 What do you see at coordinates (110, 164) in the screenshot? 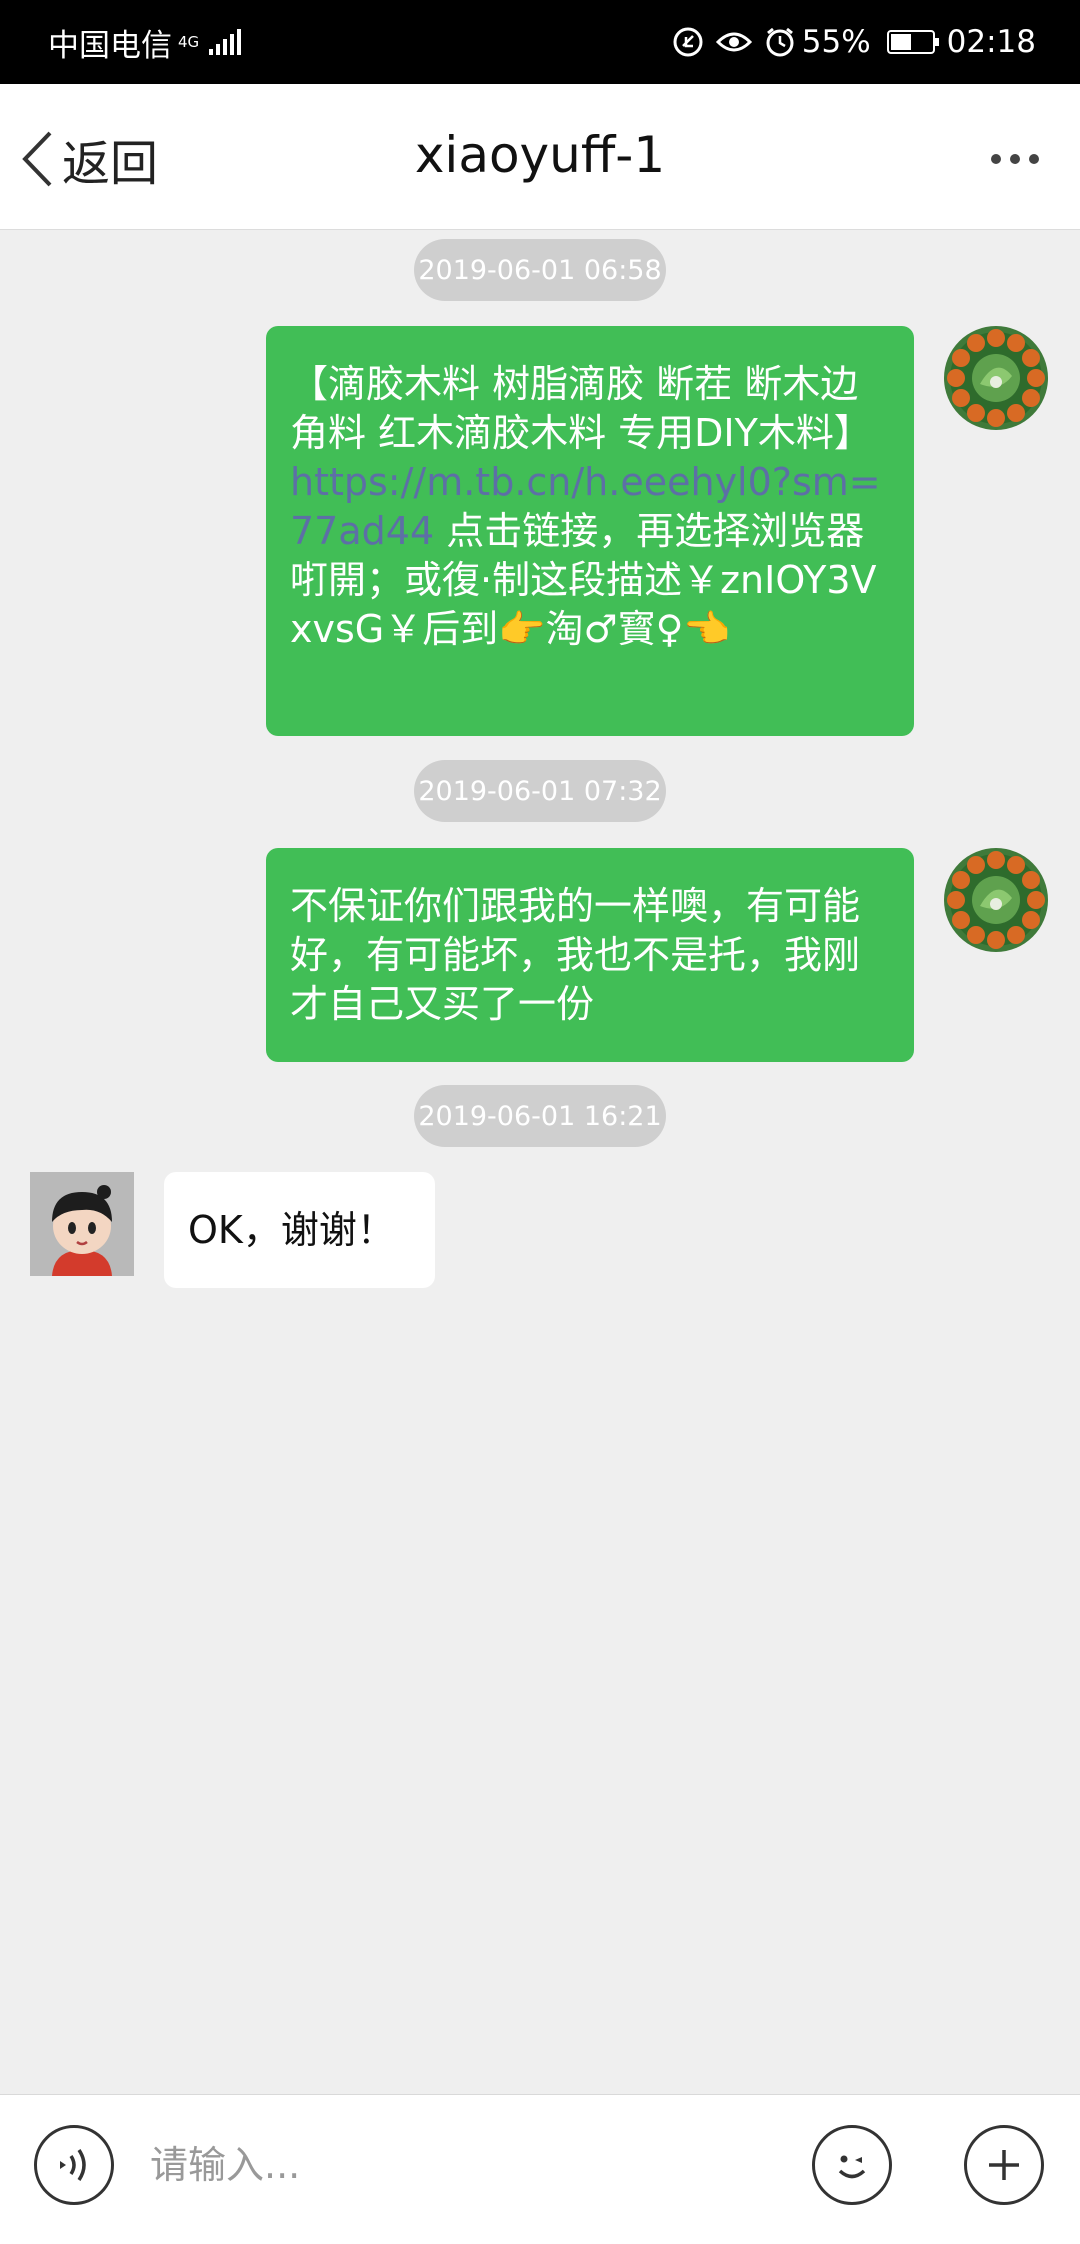
I see `back-label: 返回` at bounding box center [110, 164].